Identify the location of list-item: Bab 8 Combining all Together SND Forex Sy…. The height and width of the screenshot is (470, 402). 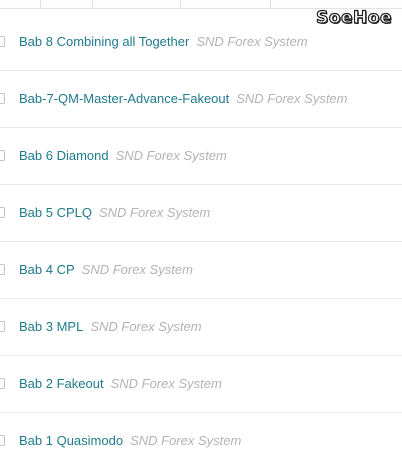
(201, 42).